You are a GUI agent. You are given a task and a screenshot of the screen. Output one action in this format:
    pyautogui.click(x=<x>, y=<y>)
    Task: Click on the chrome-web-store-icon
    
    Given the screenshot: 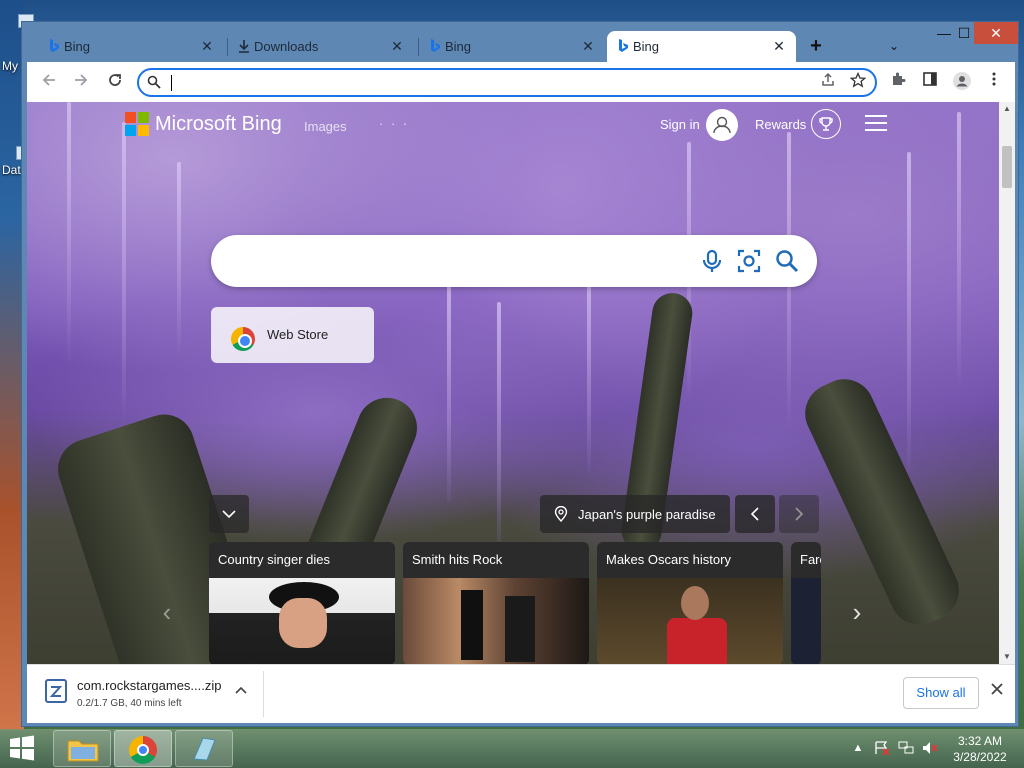 What is the action you would take?
    pyautogui.click(x=243, y=339)
    